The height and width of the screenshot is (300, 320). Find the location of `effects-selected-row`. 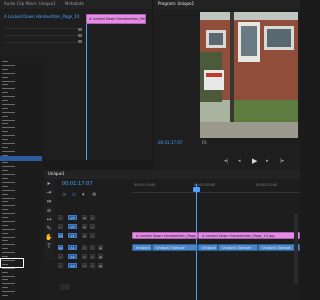

effects-selected-row is located at coordinates (21, 158).